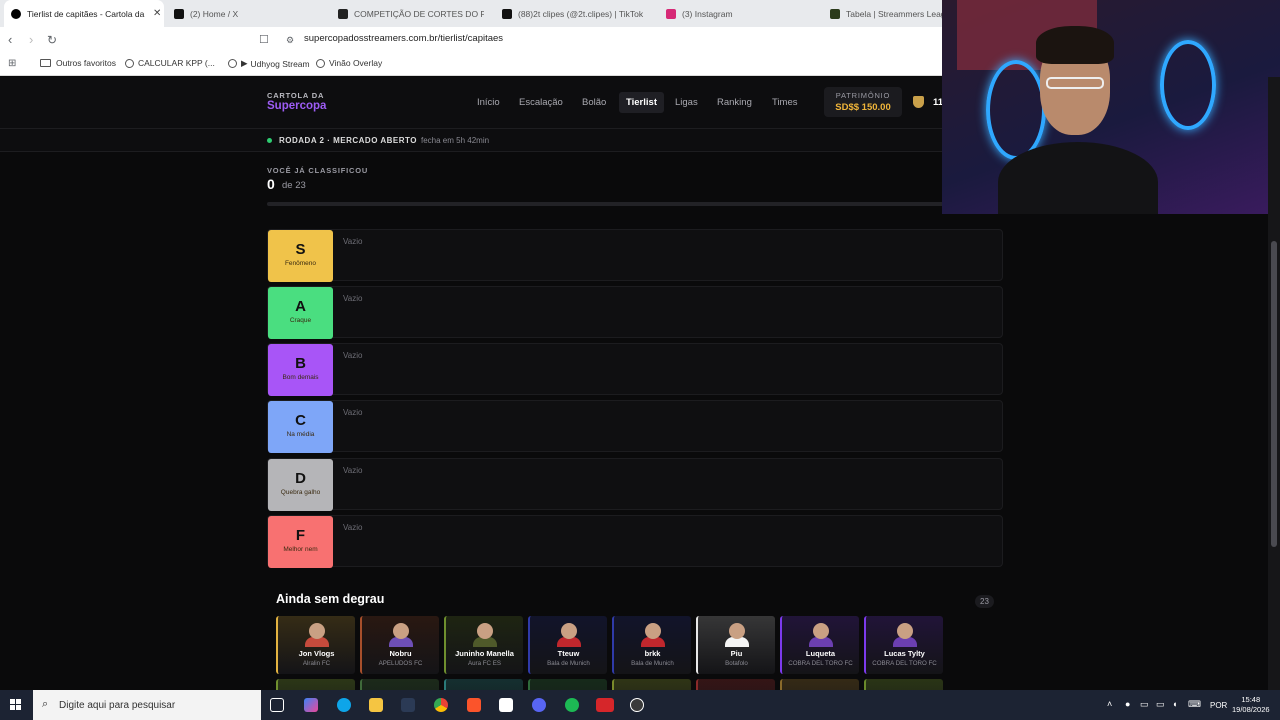 The image size is (1280, 720). Describe the element at coordinates (45, 704) in the screenshot. I see `search-icon: ⌕` at that location.